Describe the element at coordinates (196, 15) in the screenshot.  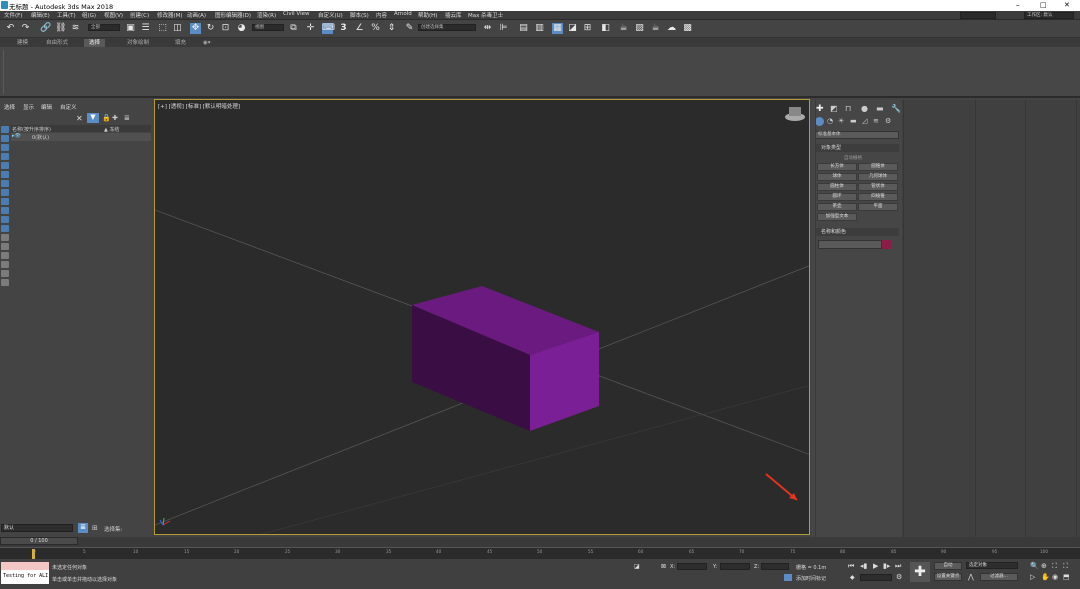
I see `menu-animation: 动画(A)` at that location.